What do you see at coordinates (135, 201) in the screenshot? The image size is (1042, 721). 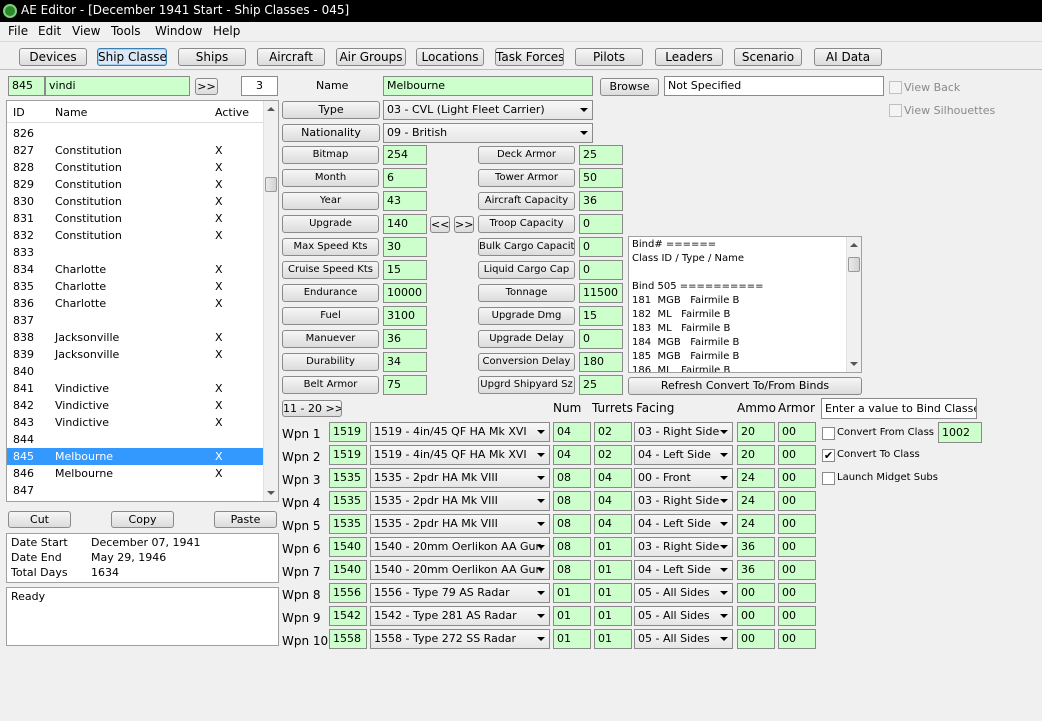 I see `list-item: 830 Constitution X` at bounding box center [135, 201].